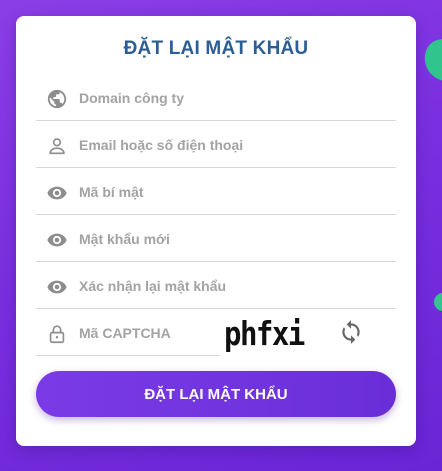  I want to click on user-icon, so click(57, 146).